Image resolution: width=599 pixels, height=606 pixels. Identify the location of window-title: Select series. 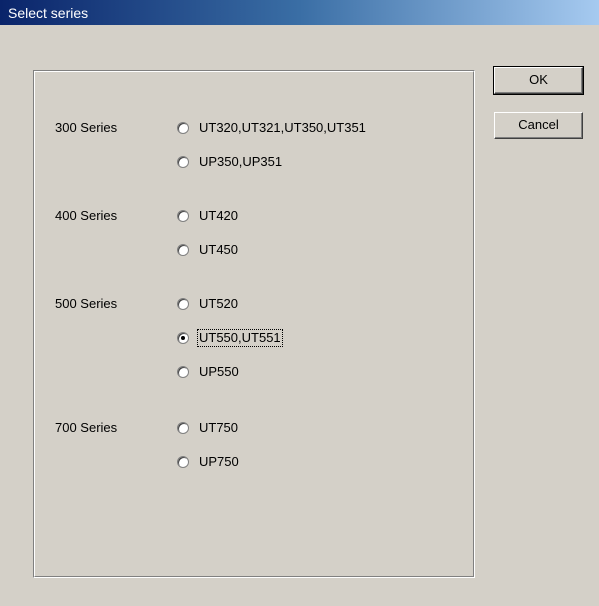
(48, 13).